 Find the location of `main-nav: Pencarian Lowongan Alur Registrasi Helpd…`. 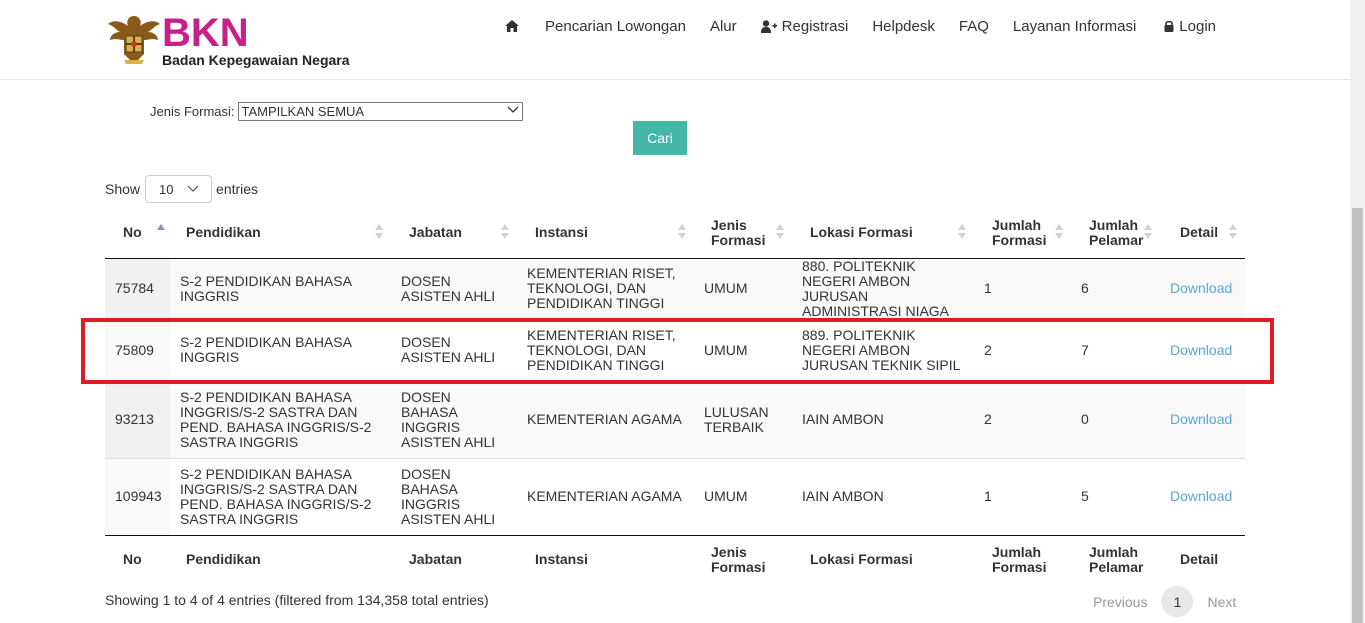

main-nav: Pencarian Lowongan Alur Registrasi Helpd… is located at coordinates (872, 26).